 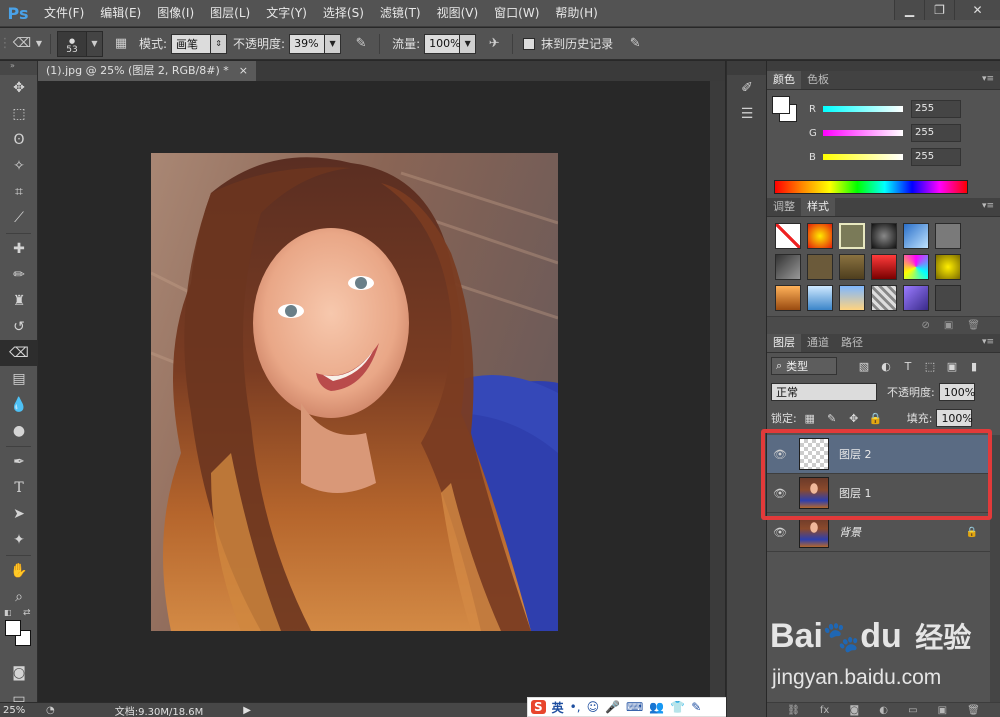 I want to click on crop-tool-icon: ⌗, so click(x=19, y=192).